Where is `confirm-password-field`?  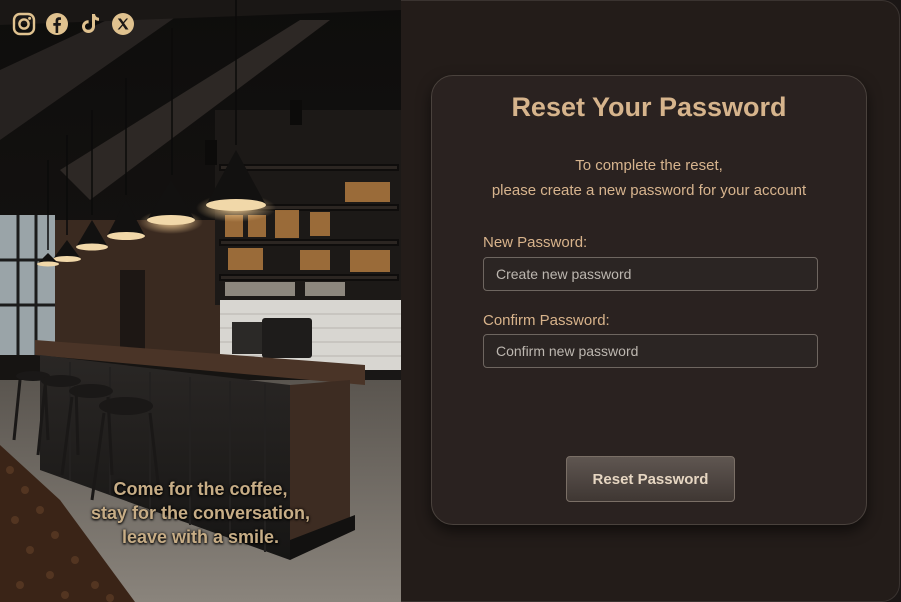 confirm-password-field is located at coordinates (650, 351).